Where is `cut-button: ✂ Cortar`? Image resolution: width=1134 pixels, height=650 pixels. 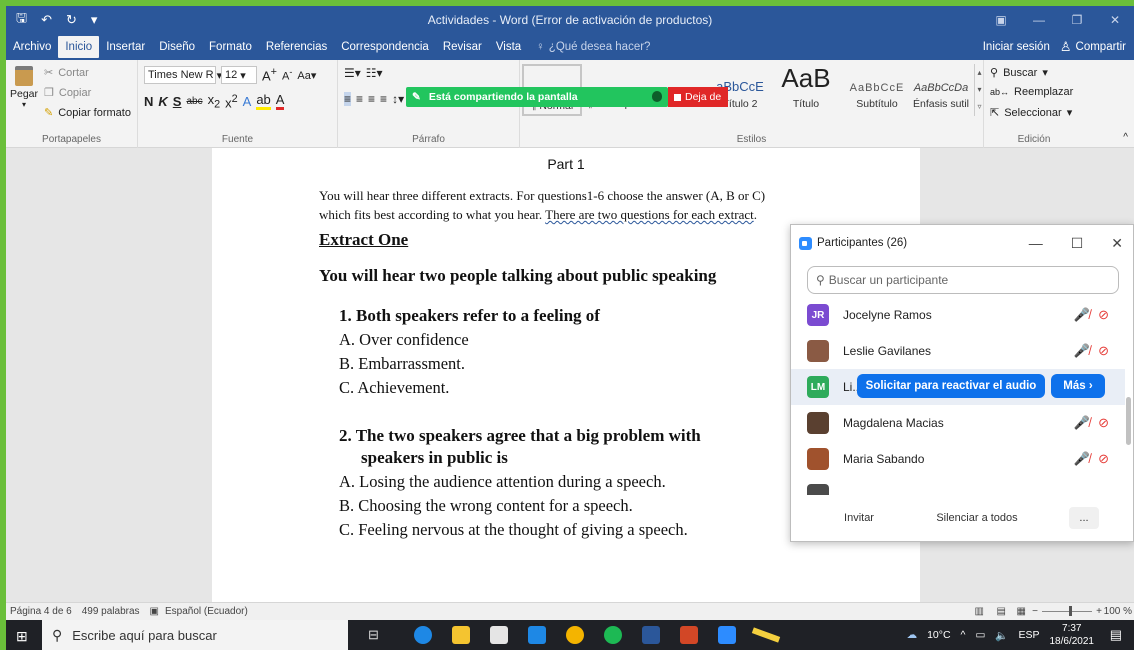 cut-button: ✂ Cortar is located at coordinates (66, 73).